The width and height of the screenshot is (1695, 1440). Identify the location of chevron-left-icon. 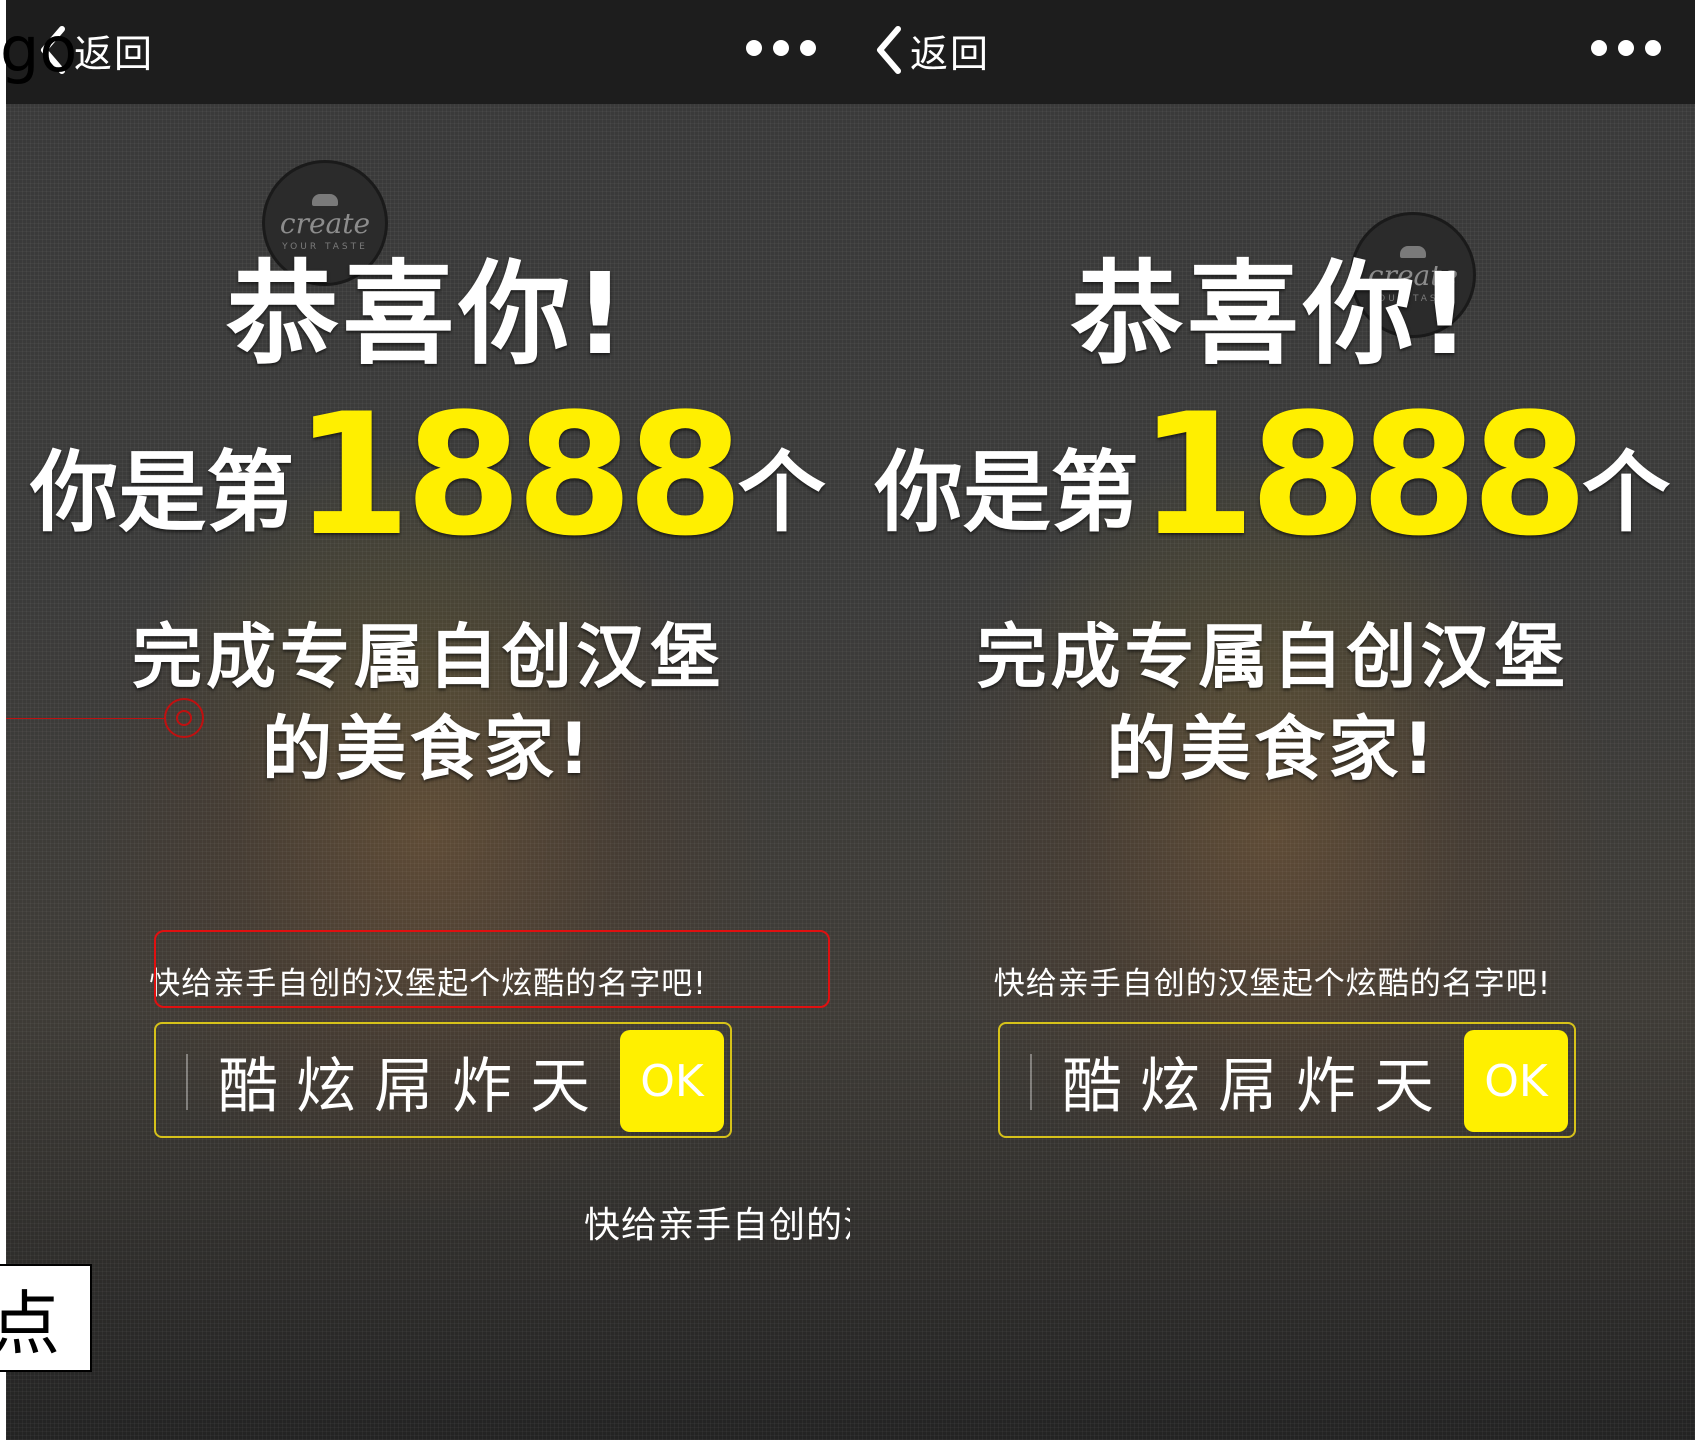
(889, 50).